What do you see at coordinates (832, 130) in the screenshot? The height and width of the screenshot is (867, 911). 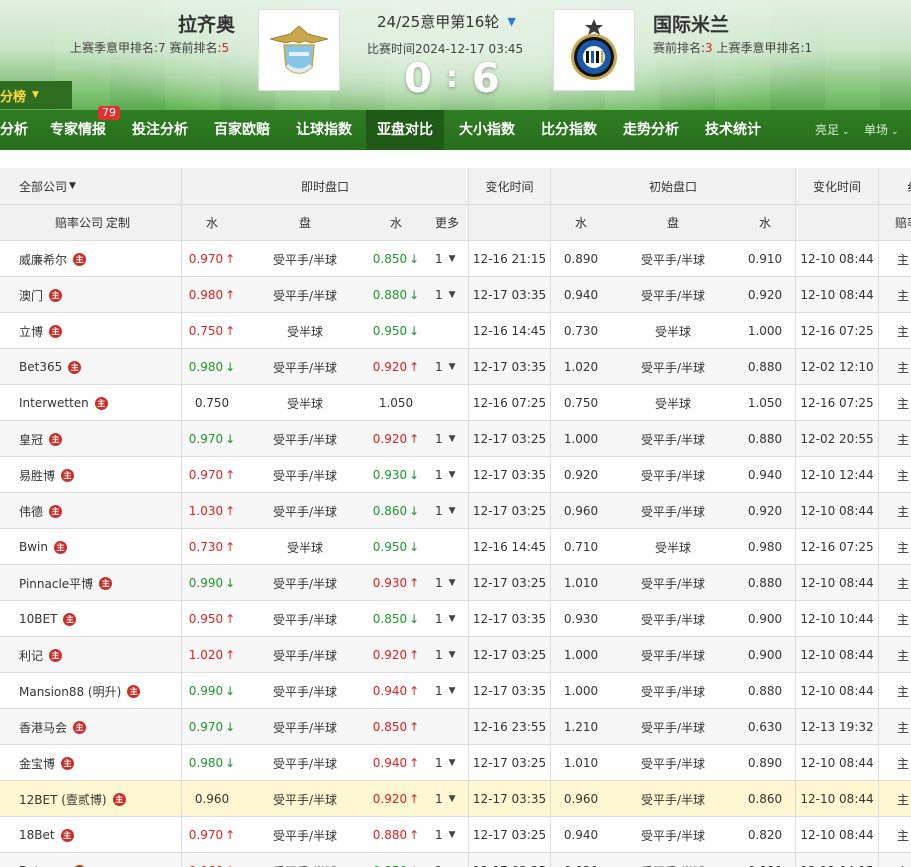 I see `select-1: 亮足 ⌄` at bounding box center [832, 130].